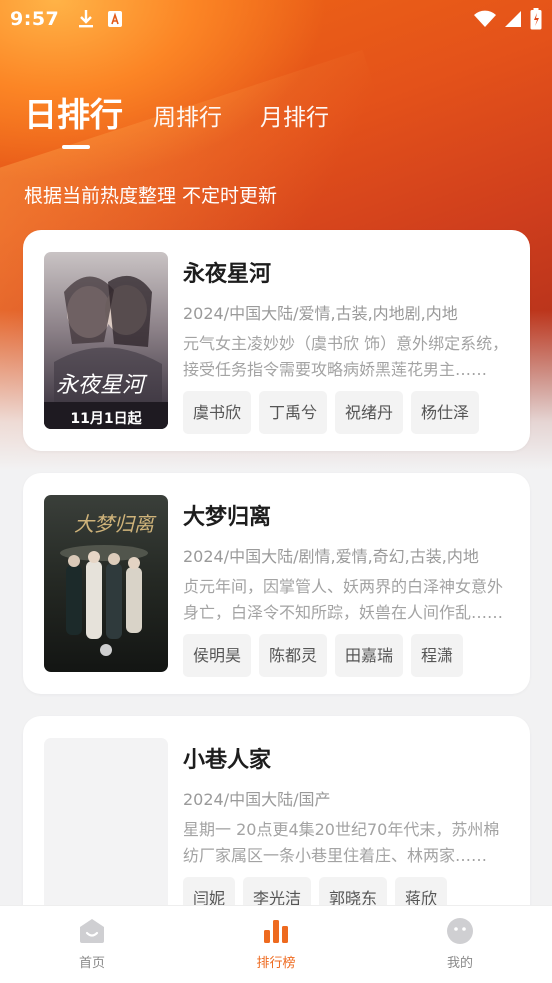 This screenshot has height=983, width=552. I want to click on cast-chip: 丁禹兮, so click(293, 412).